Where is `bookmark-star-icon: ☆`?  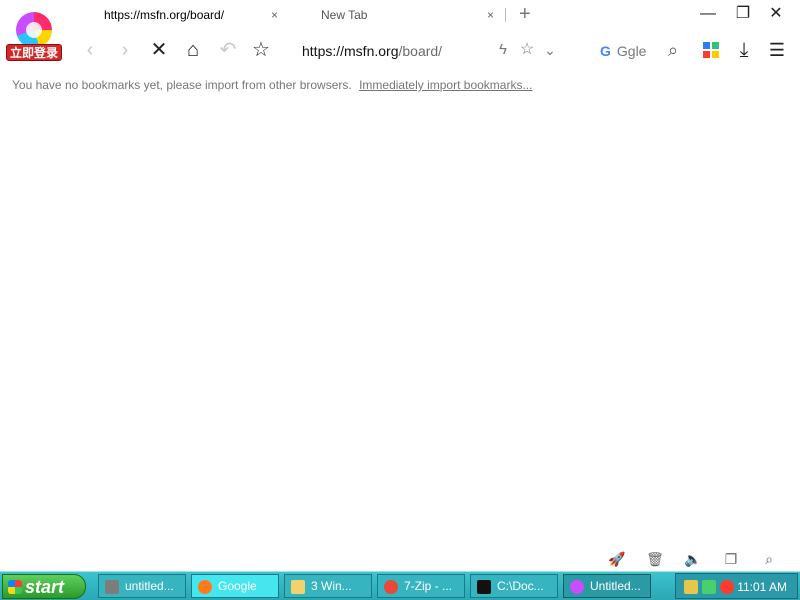
bookmark-star-icon: ☆ is located at coordinates (261, 50).